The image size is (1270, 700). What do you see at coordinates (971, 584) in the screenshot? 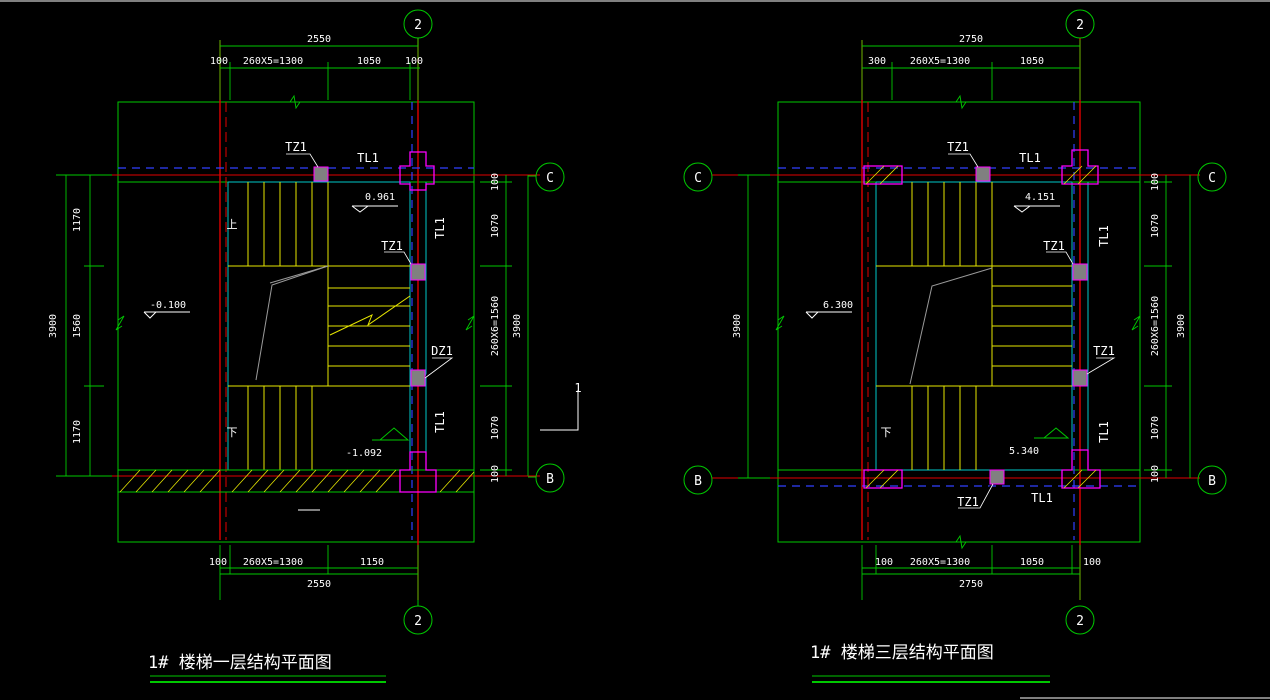
I see `plan2-dim-bottom-total: 2750` at bounding box center [971, 584].